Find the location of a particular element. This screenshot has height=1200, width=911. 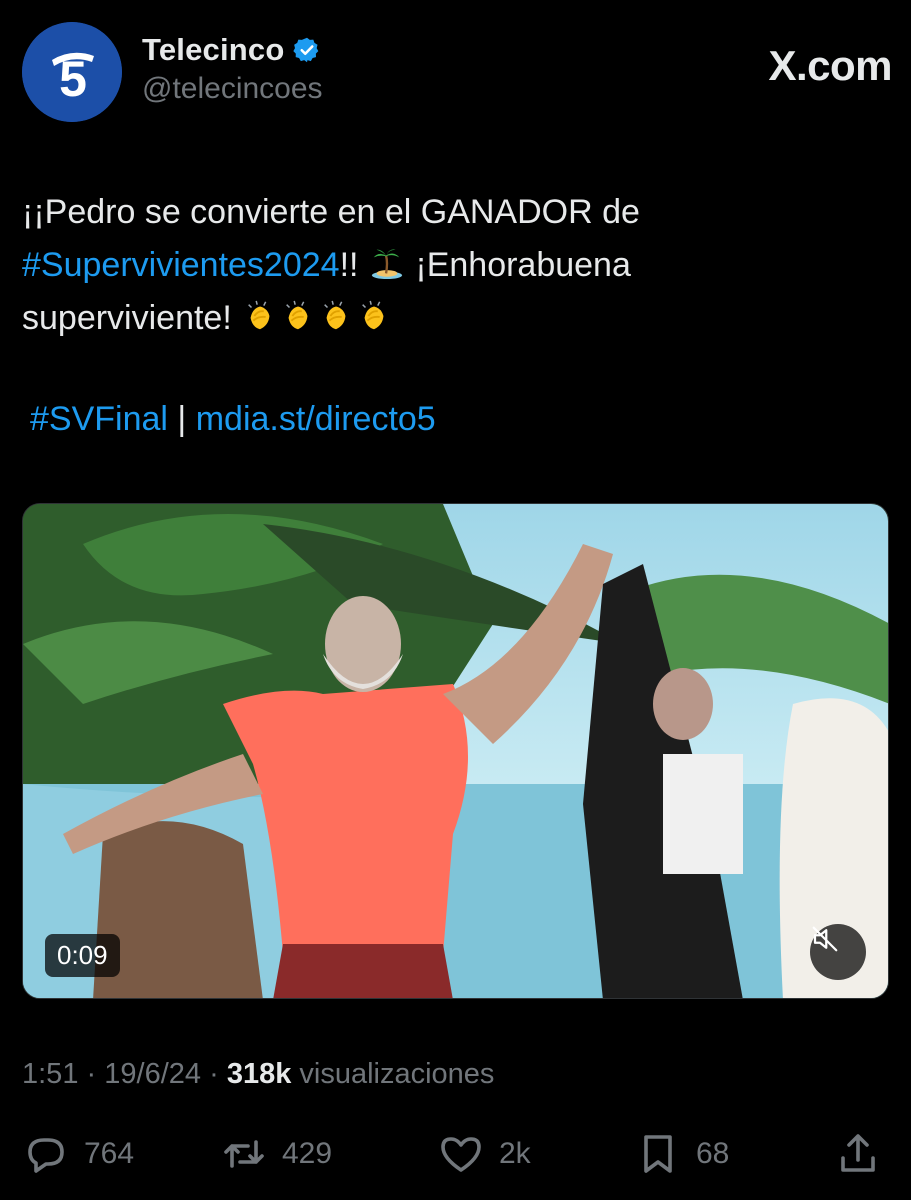

views-label: visualizaciones is located at coordinates (397, 1074).